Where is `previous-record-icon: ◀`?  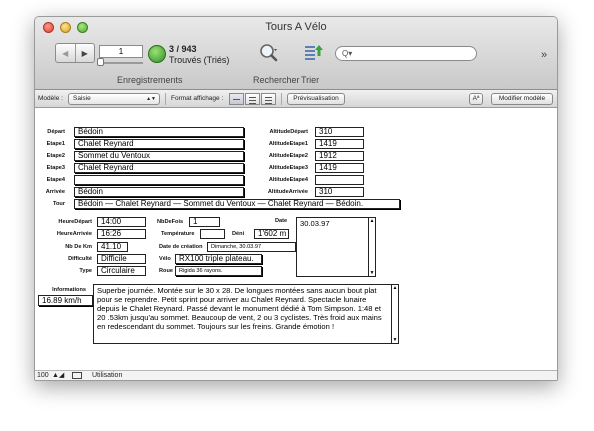 previous-record-icon: ◀ is located at coordinates (66, 53).